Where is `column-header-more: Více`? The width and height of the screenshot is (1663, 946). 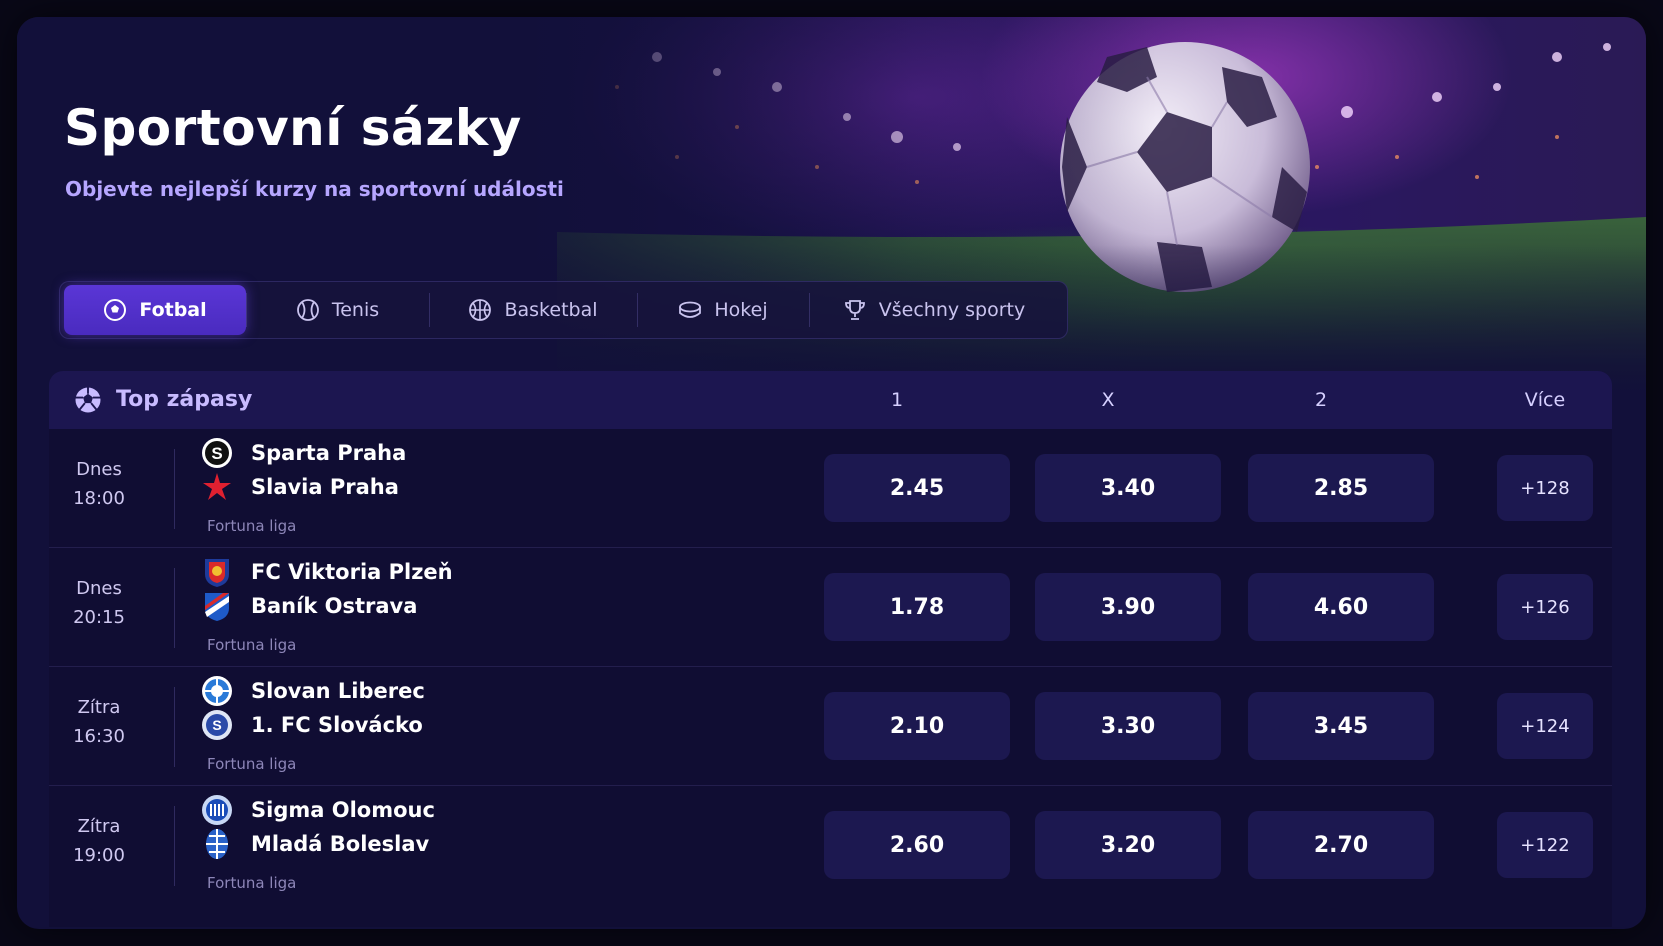
column-header-more: Více is located at coordinates (1545, 400).